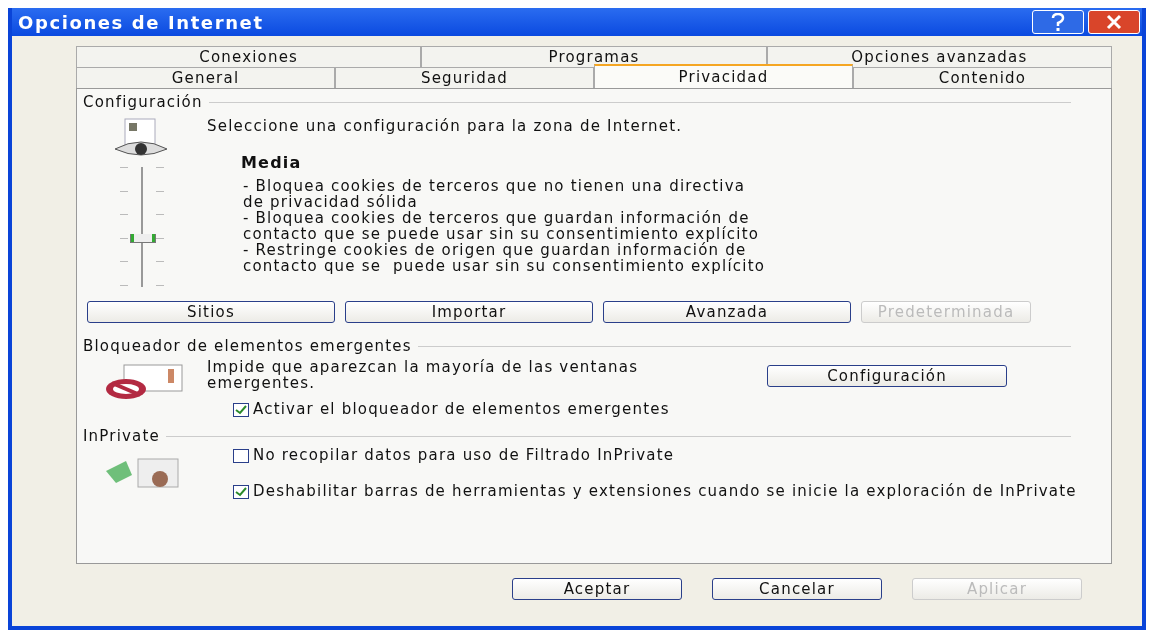 The height and width of the screenshot is (630, 1152). I want to click on checkbox-label: No recopilar datos para uso de Filtrado InPrivate, so click(464, 455).